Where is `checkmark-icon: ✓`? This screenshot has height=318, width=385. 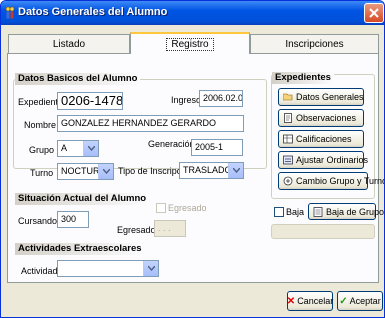
checkmark-icon: ✓ is located at coordinates (343, 301).